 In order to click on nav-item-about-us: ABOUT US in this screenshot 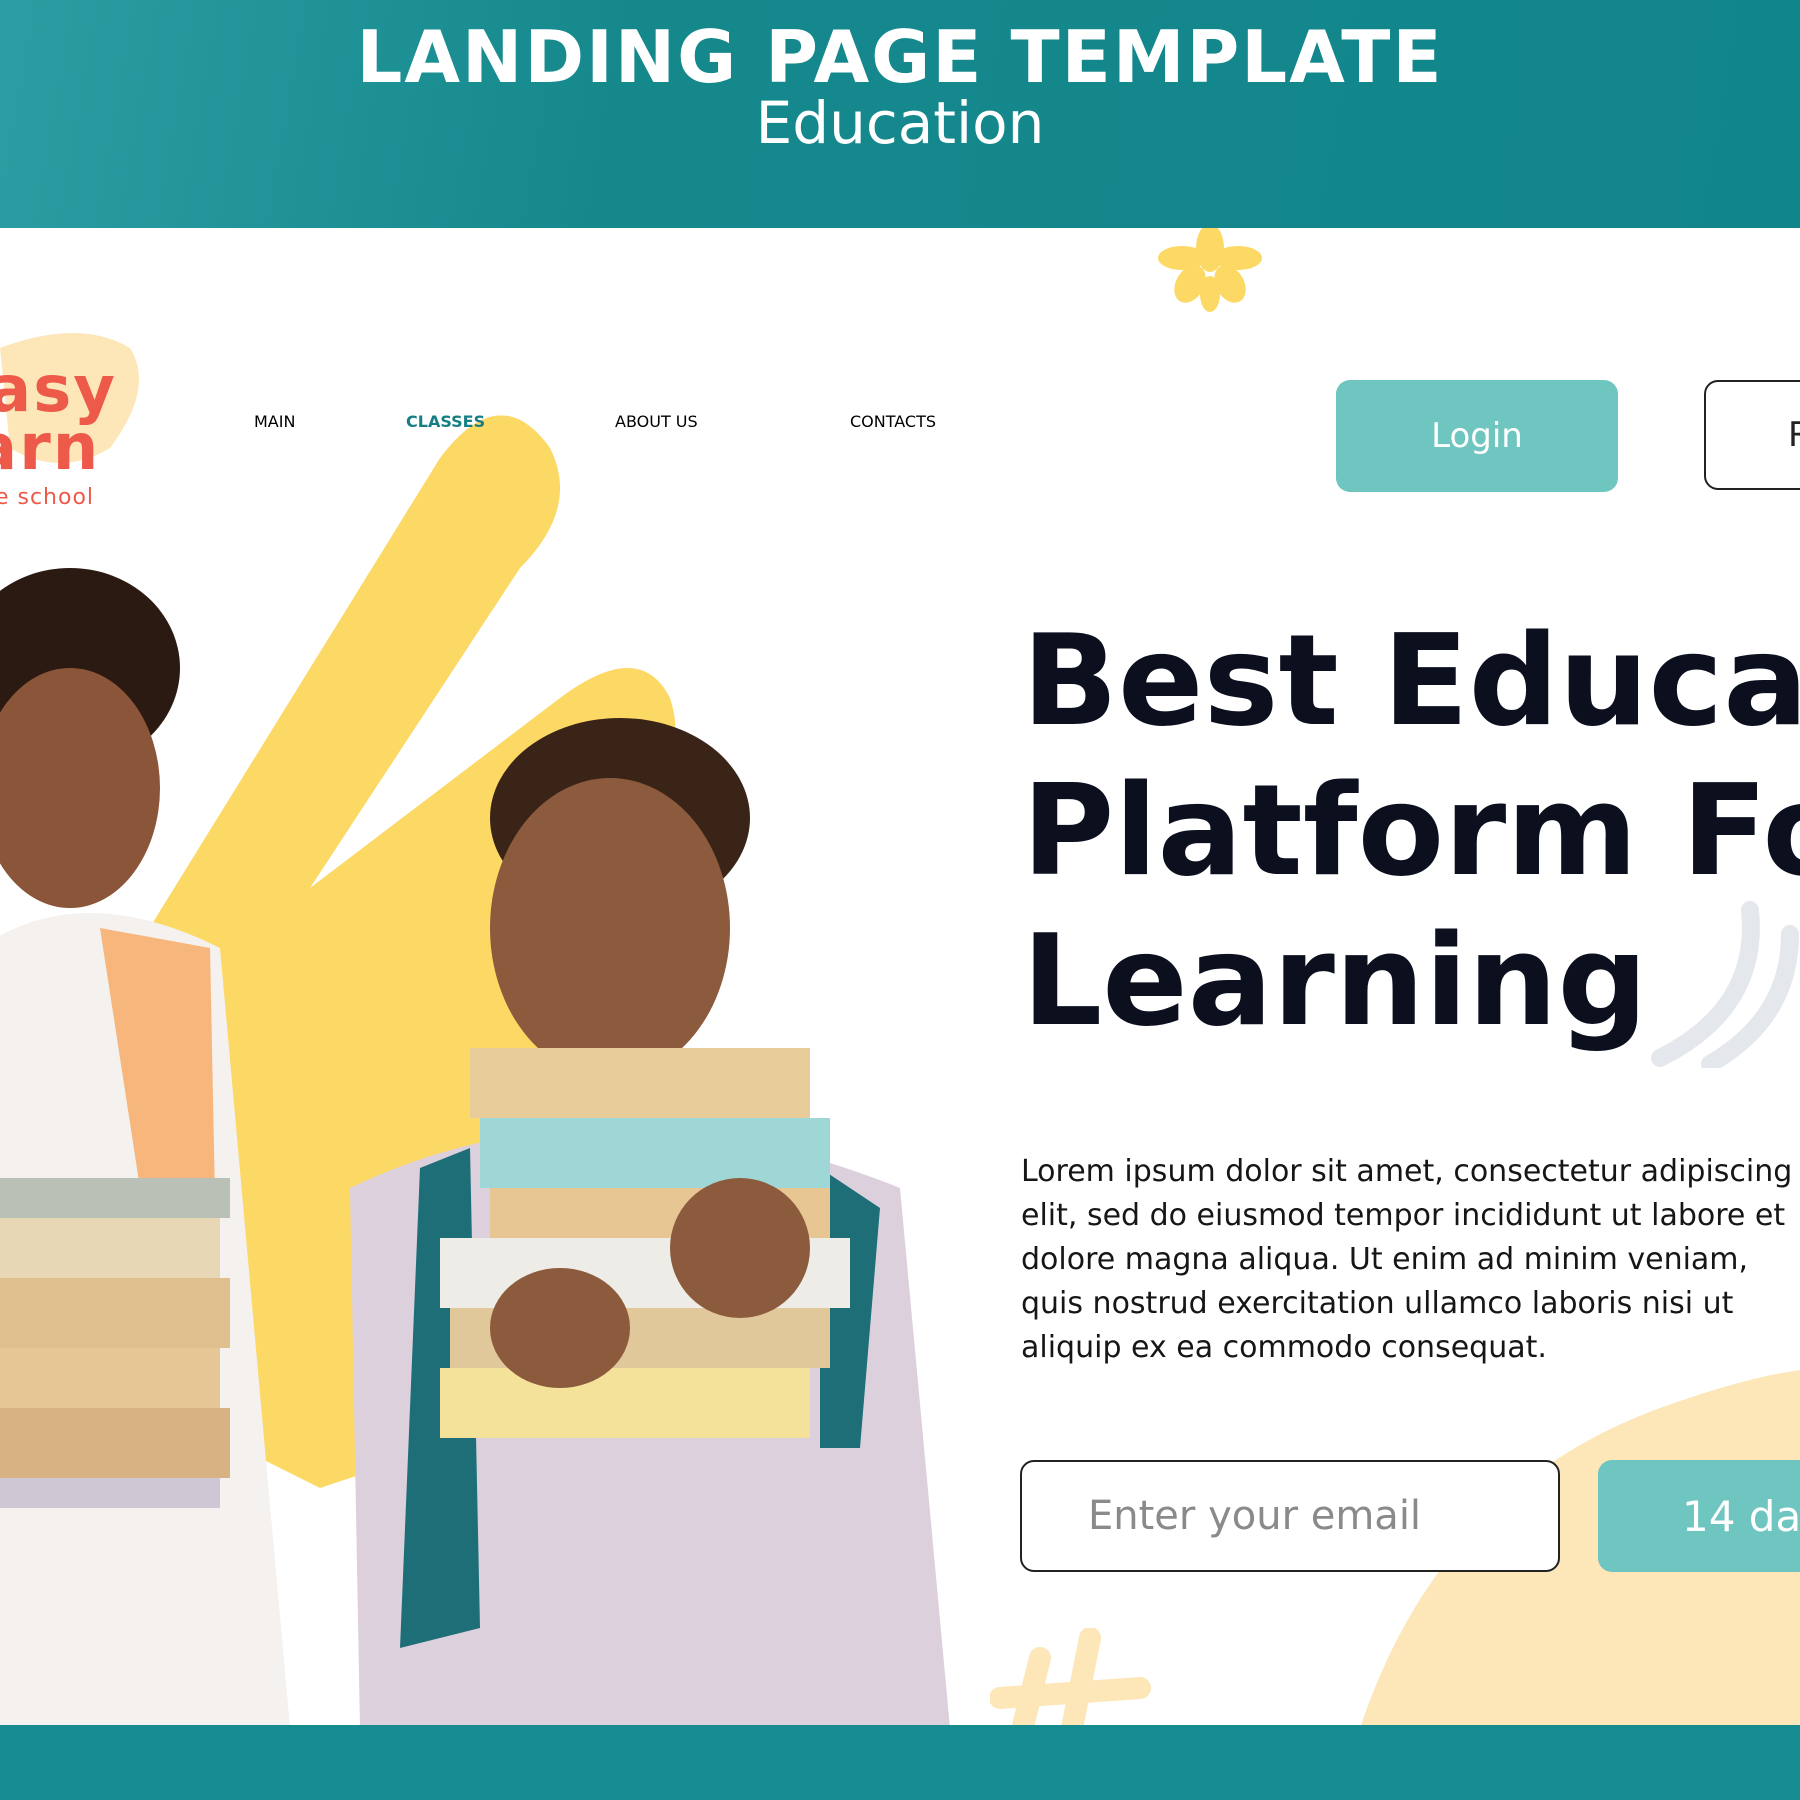, I will do `click(656, 421)`.